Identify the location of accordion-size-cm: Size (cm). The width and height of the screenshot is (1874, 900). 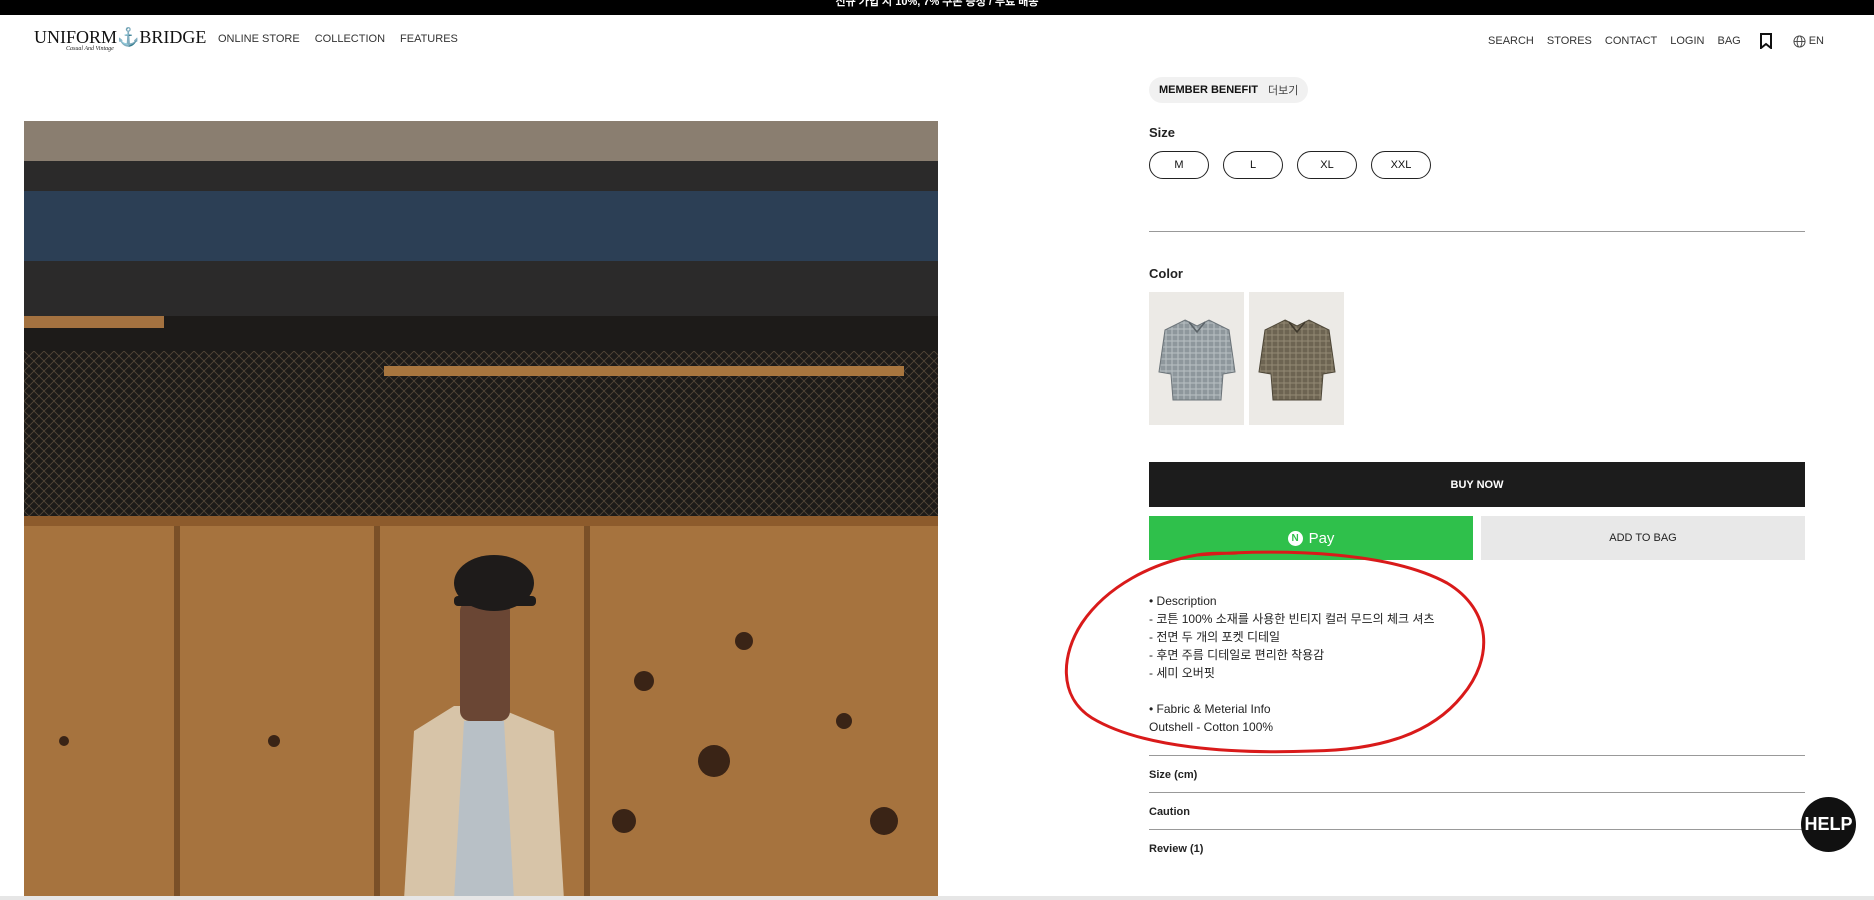
(1477, 775).